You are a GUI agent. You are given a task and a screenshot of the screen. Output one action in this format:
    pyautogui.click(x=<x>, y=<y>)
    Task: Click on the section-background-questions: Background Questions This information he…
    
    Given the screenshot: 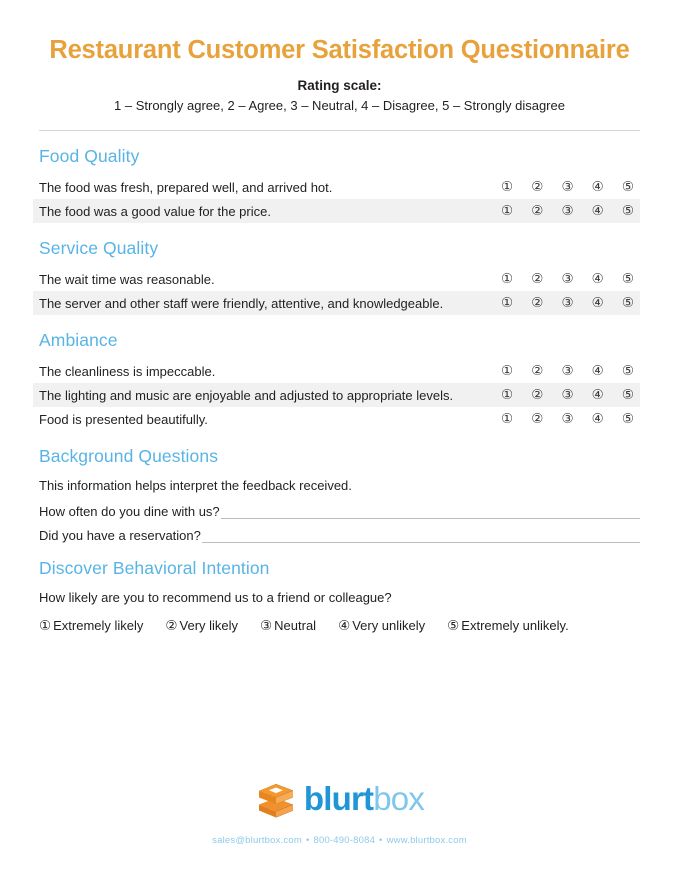 What is the action you would take?
    pyautogui.click(x=339, y=495)
    